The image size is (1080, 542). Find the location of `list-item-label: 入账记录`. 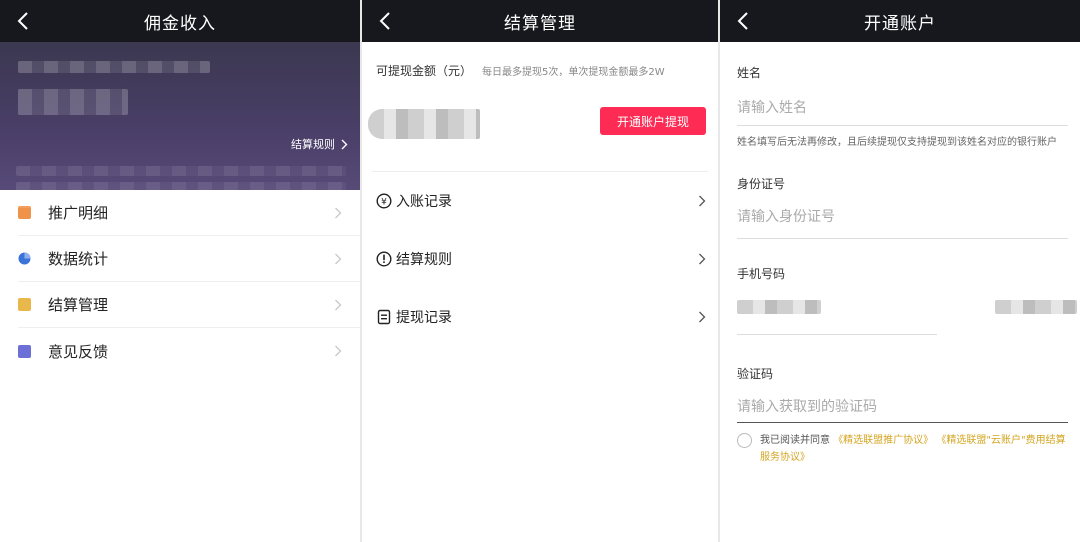

list-item-label: 入账记录 is located at coordinates (424, 202).